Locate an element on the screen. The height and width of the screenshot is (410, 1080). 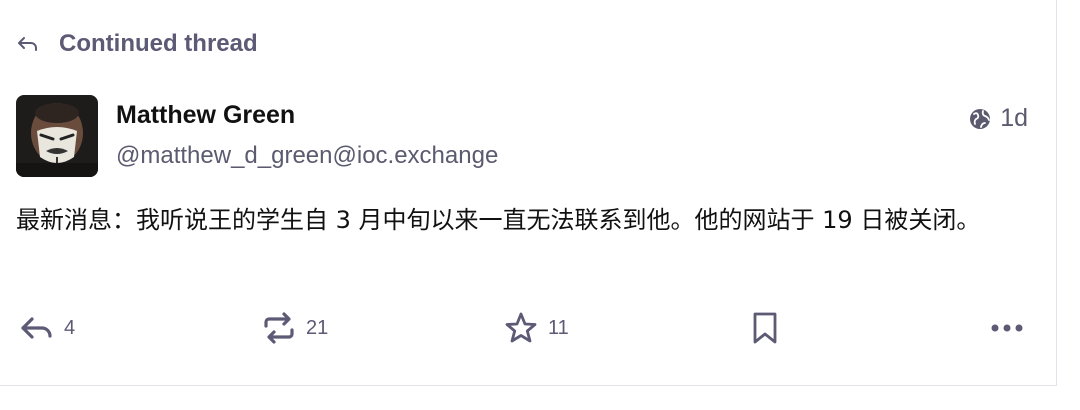
reply-icon is located at coordinates (36, 328).